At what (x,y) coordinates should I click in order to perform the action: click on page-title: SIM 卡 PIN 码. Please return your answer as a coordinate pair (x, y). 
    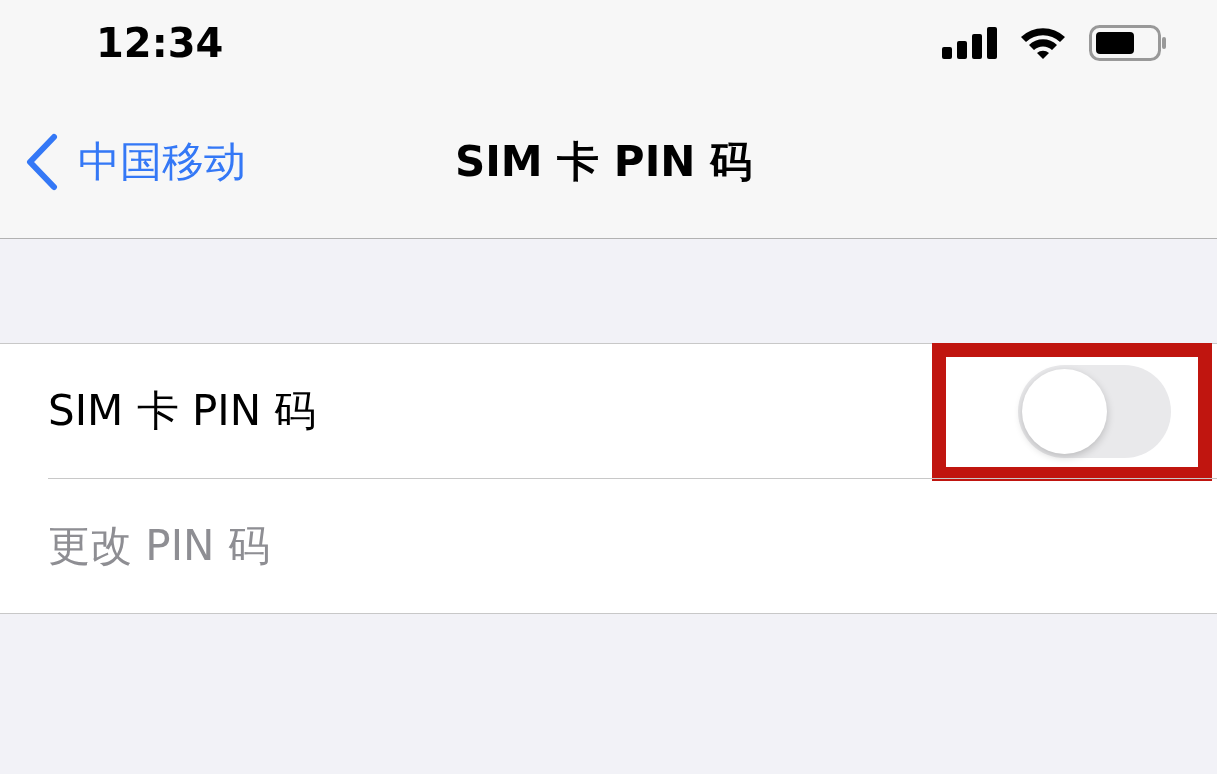
    Looking at the image, I should click on (603, 161).